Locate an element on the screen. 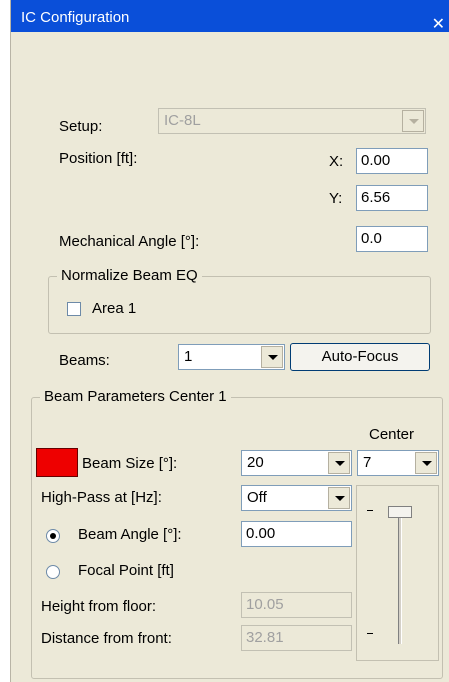  title-bar: IC Configuration ✕ is located at coordinates (230, 17).